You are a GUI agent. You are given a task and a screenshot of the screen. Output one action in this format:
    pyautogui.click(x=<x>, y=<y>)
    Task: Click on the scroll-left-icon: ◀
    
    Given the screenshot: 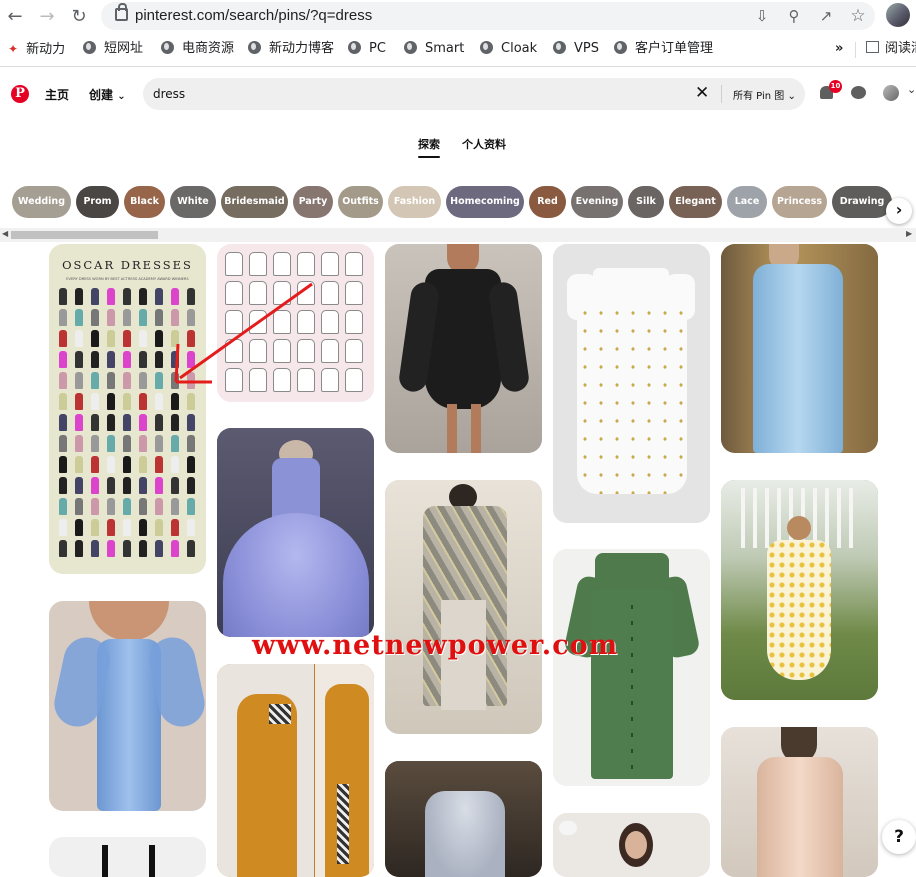 What is the action you would take?
    pyautogui.click(x=5, y=233)
    